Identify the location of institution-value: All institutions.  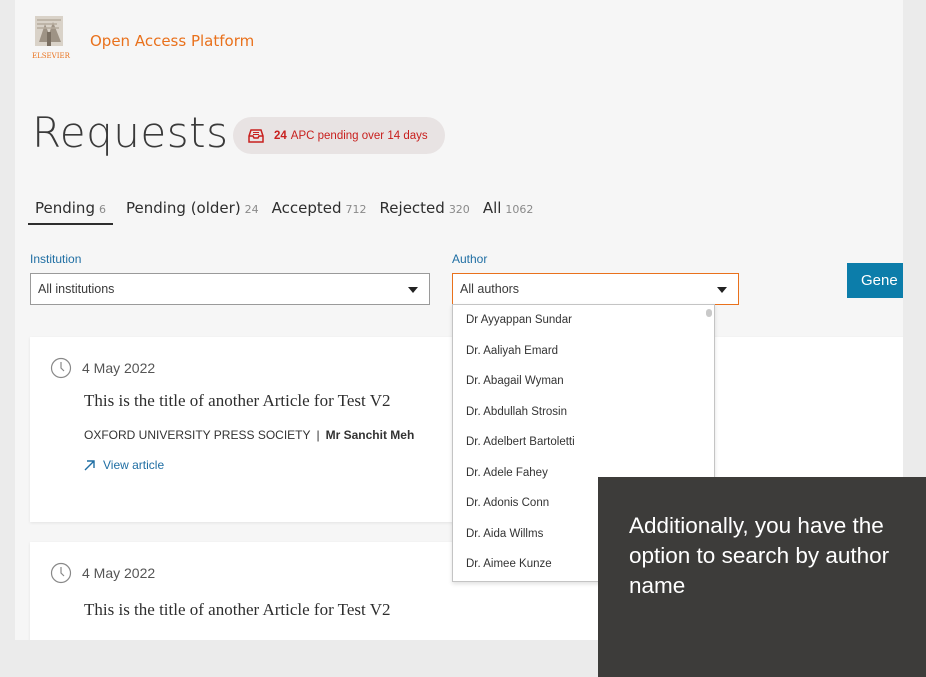
(76, 289).